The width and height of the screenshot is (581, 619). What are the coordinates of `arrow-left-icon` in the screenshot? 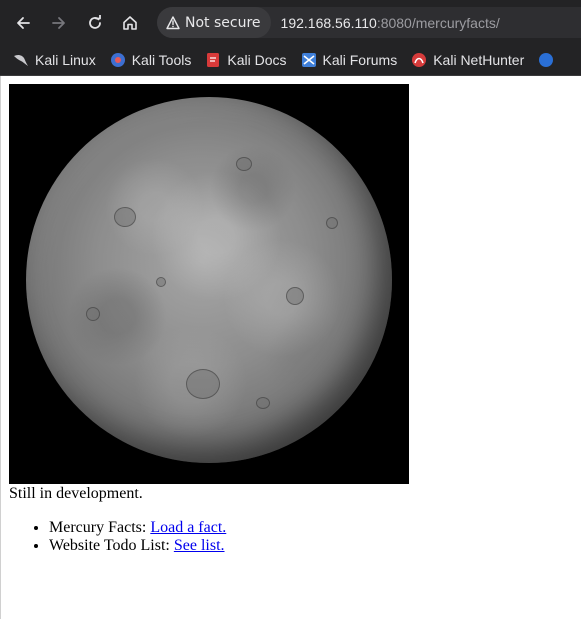 It's located at (23, 23).